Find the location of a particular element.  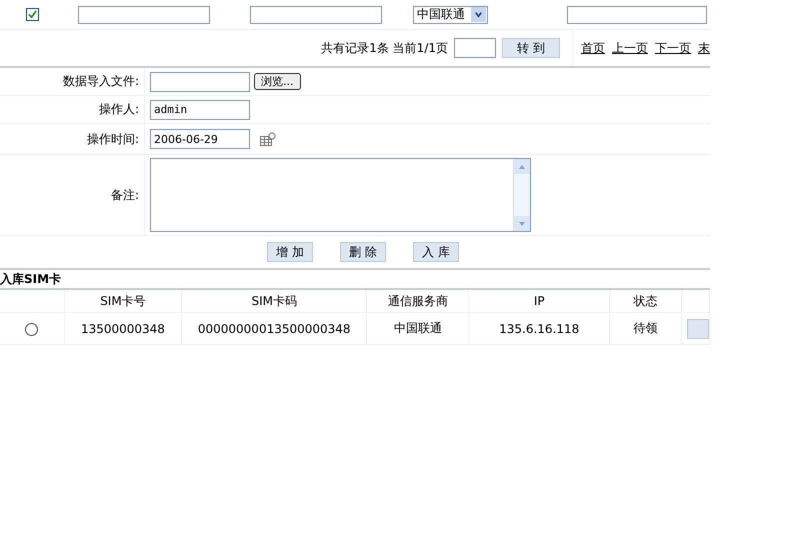

page-link: 上一页 is located at coordinates (630, 48).